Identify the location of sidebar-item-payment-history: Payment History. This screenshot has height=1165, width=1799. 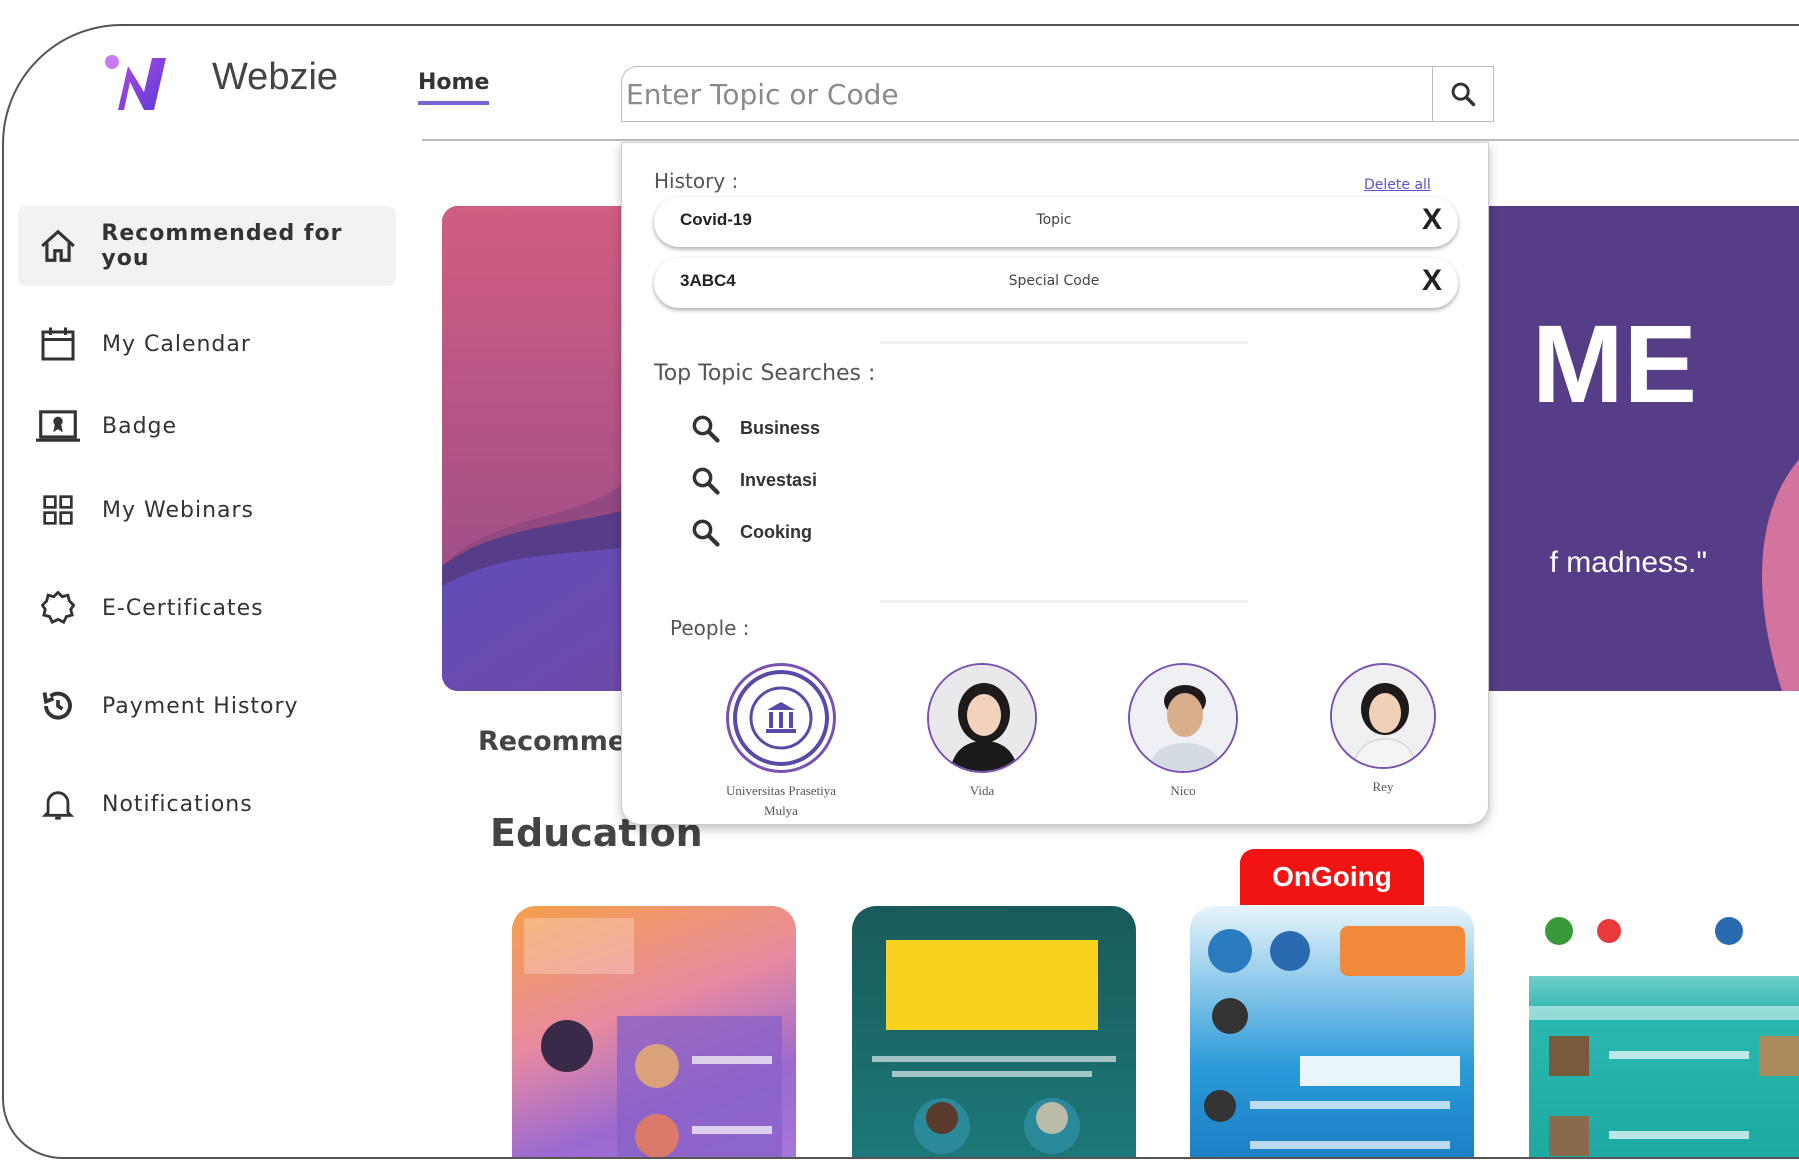
(207, 706).